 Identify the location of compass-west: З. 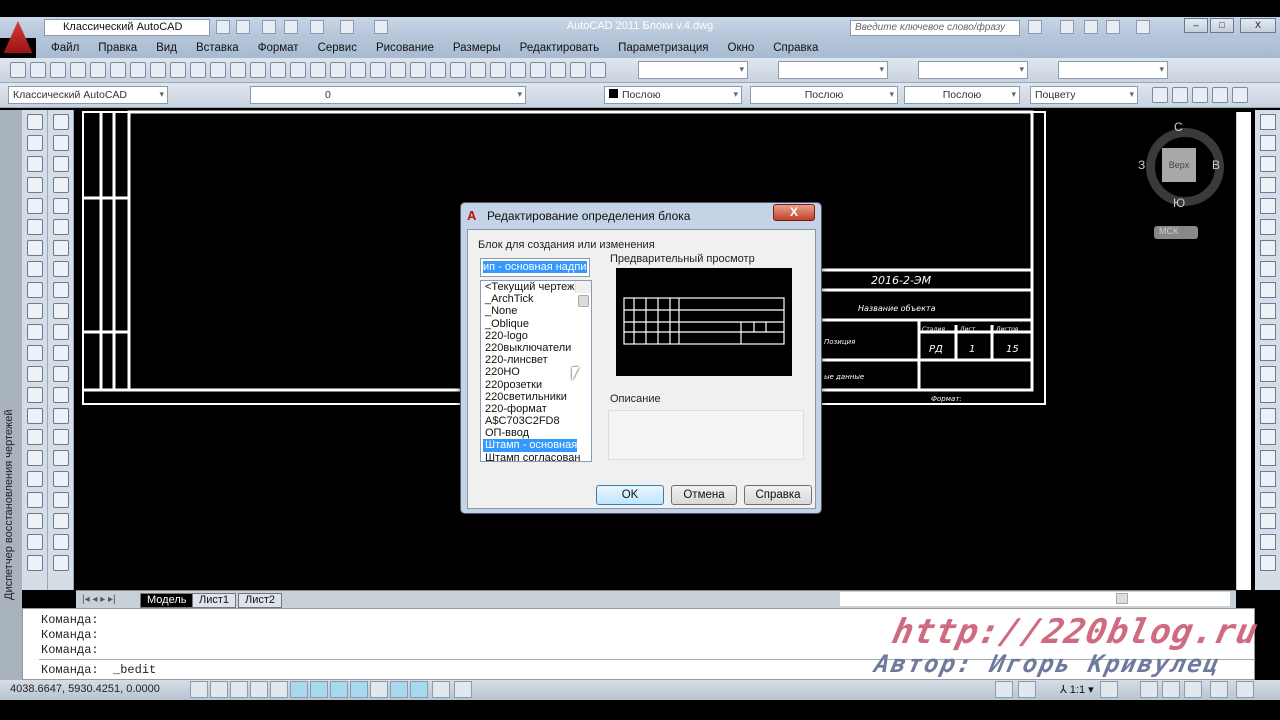
(1141, 165).